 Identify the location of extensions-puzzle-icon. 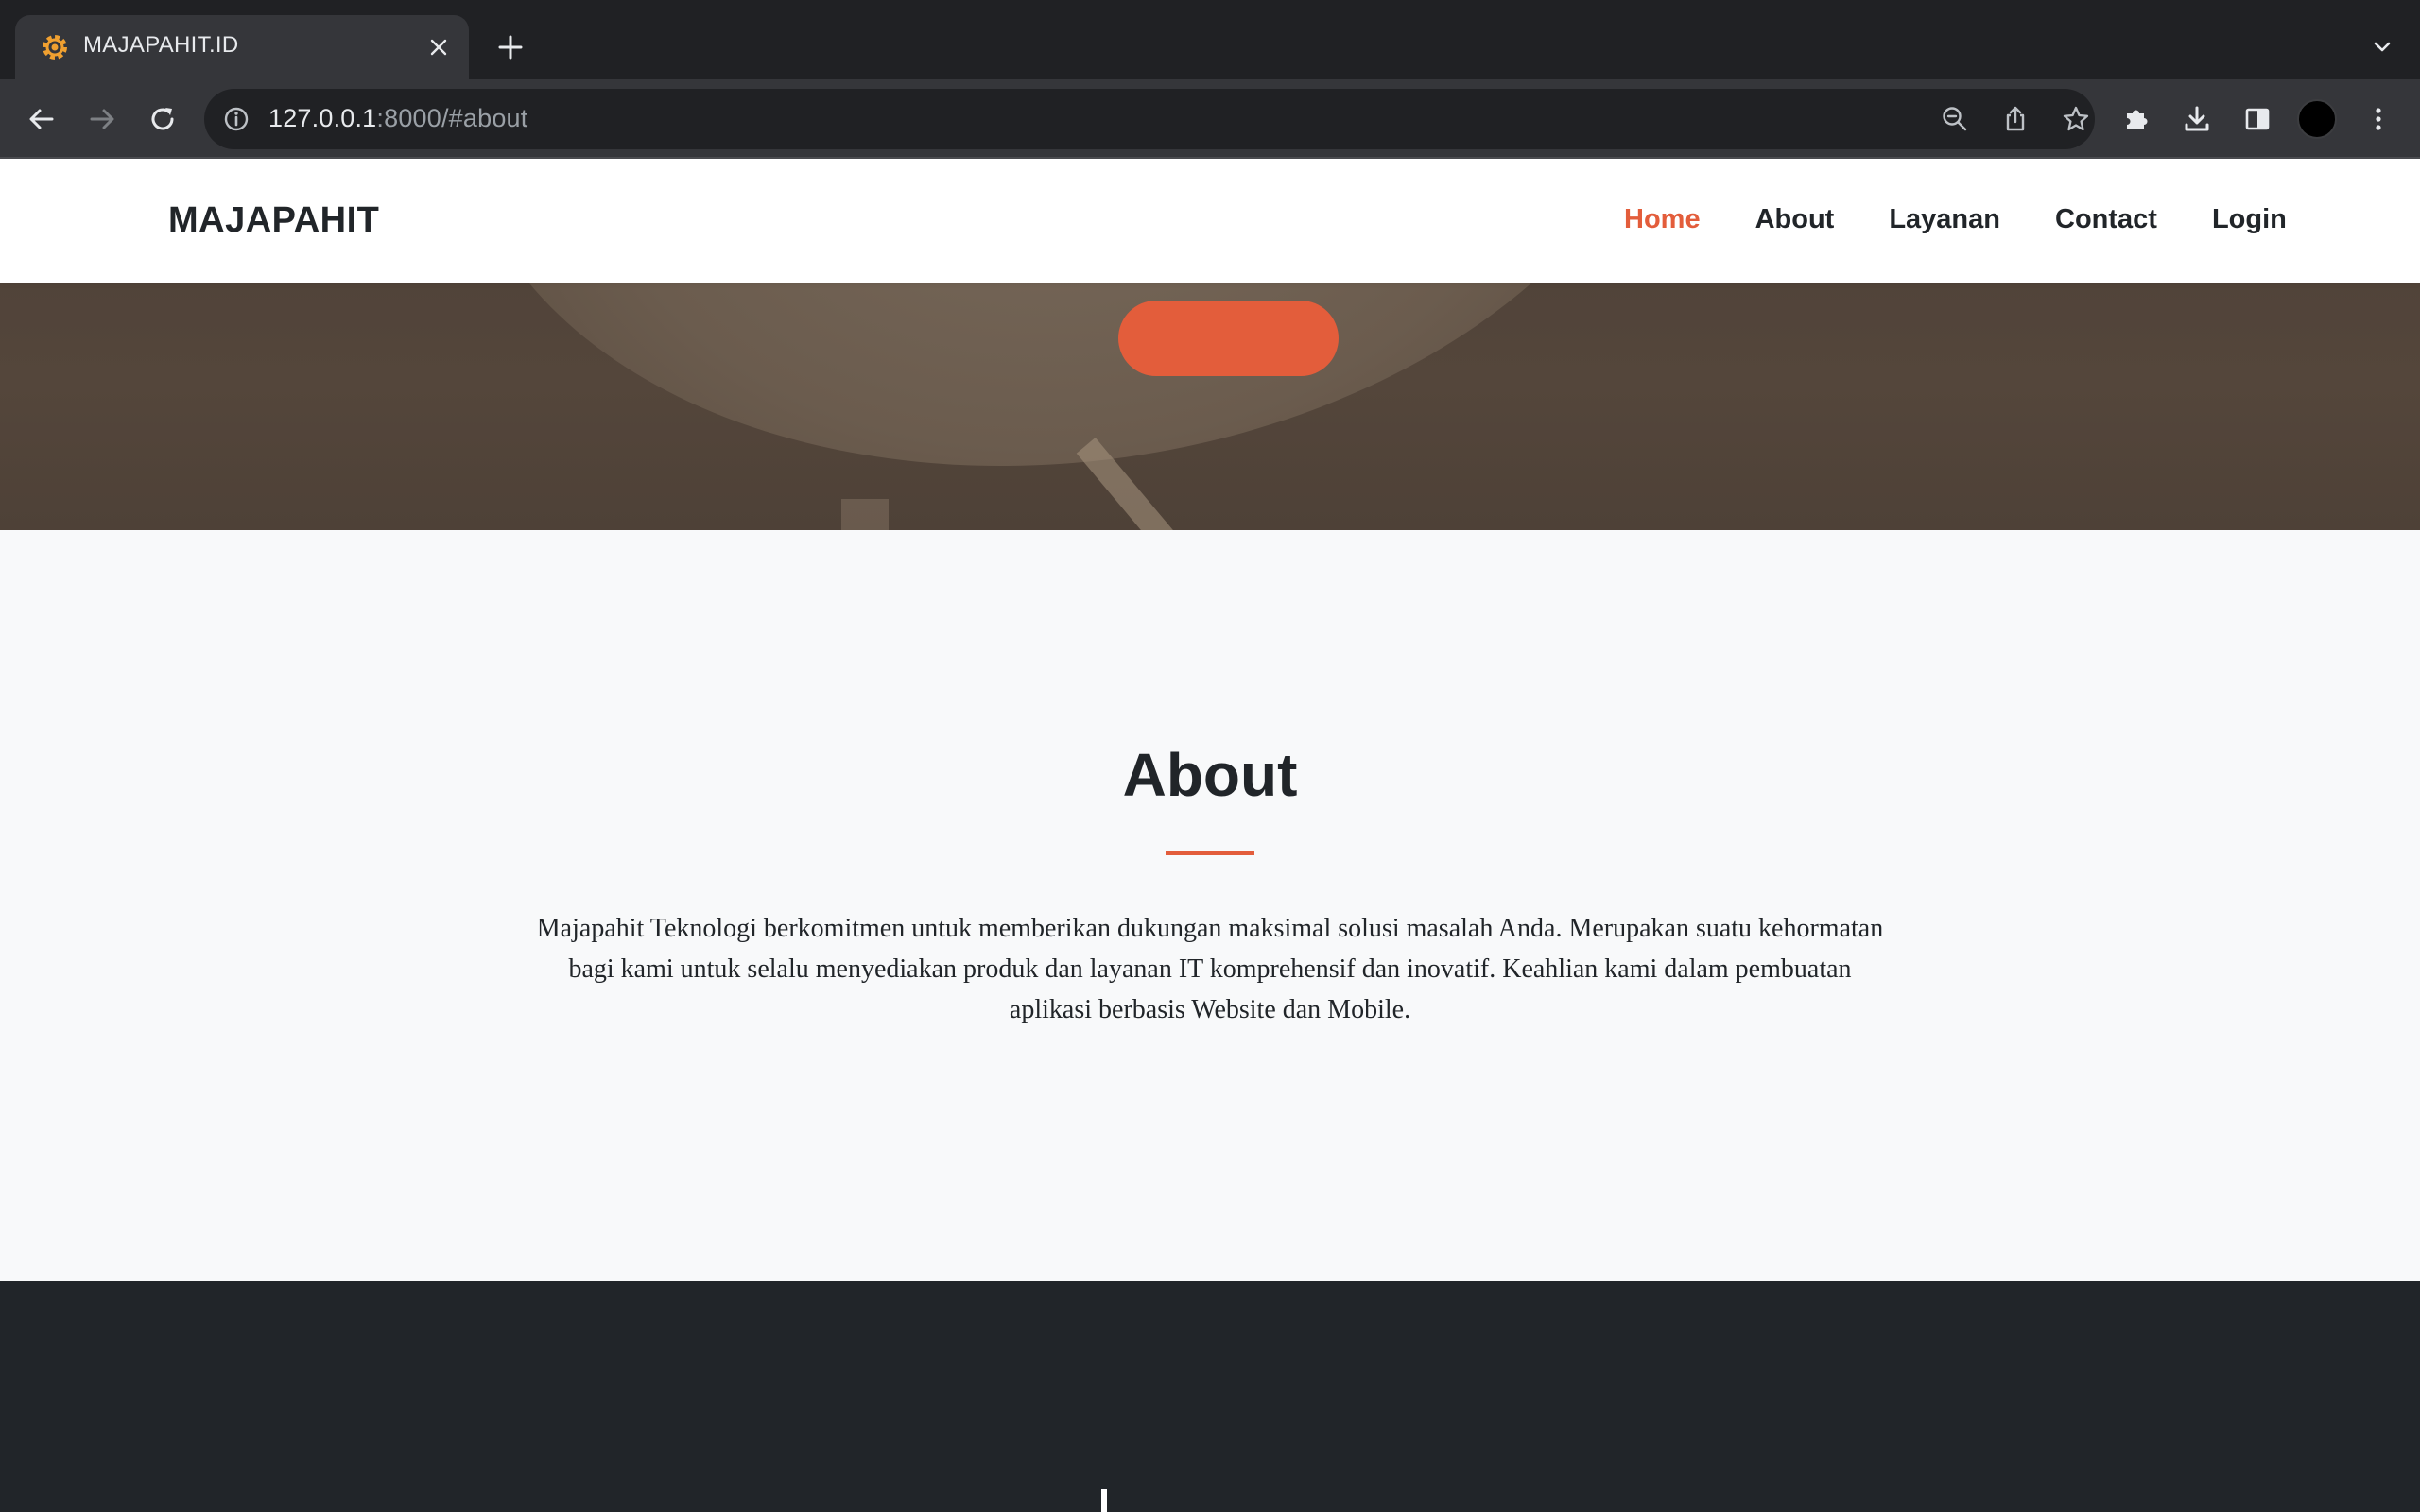
(2136, 119).